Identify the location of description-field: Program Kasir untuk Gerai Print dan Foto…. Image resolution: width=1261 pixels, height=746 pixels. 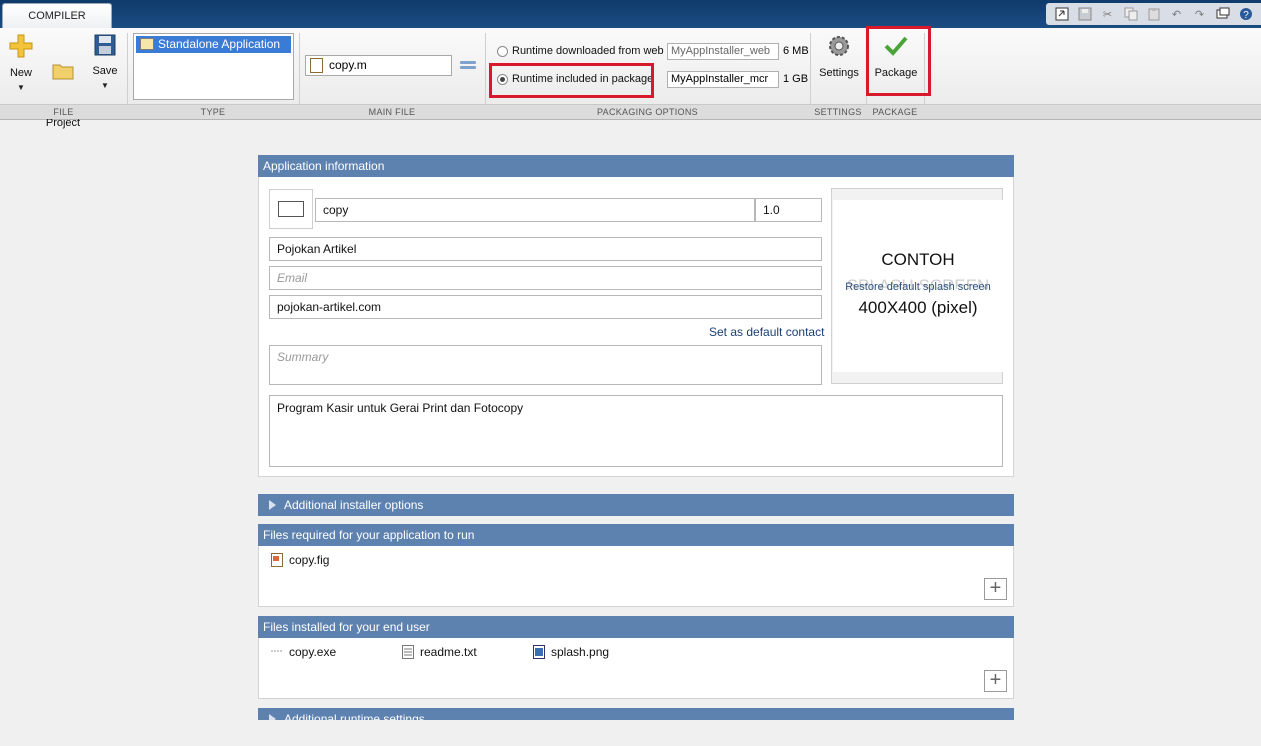
(636, 431).